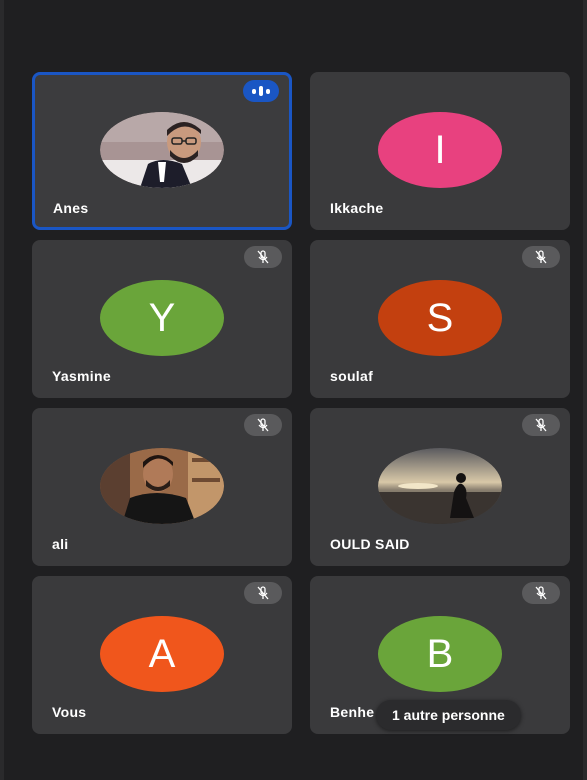 This screenshot has width=587, height=780. I want to click on avatar-photo-anes, so click(162, 150).